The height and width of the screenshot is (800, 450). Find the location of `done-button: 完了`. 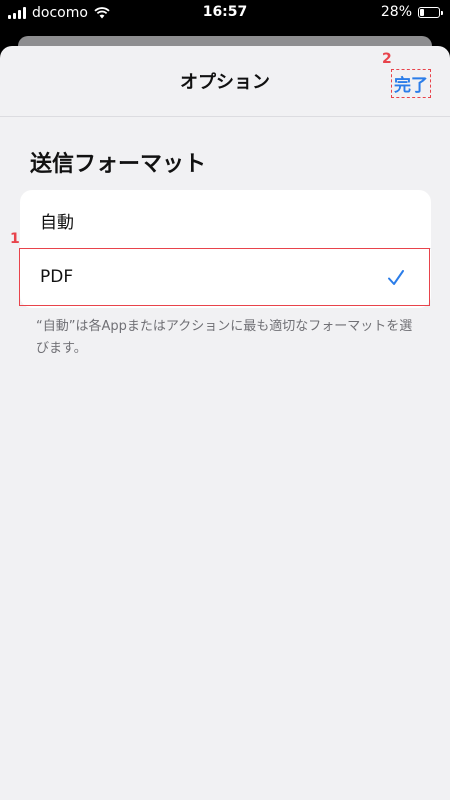

done-button: 完了 is located at coordinates (411, 83).